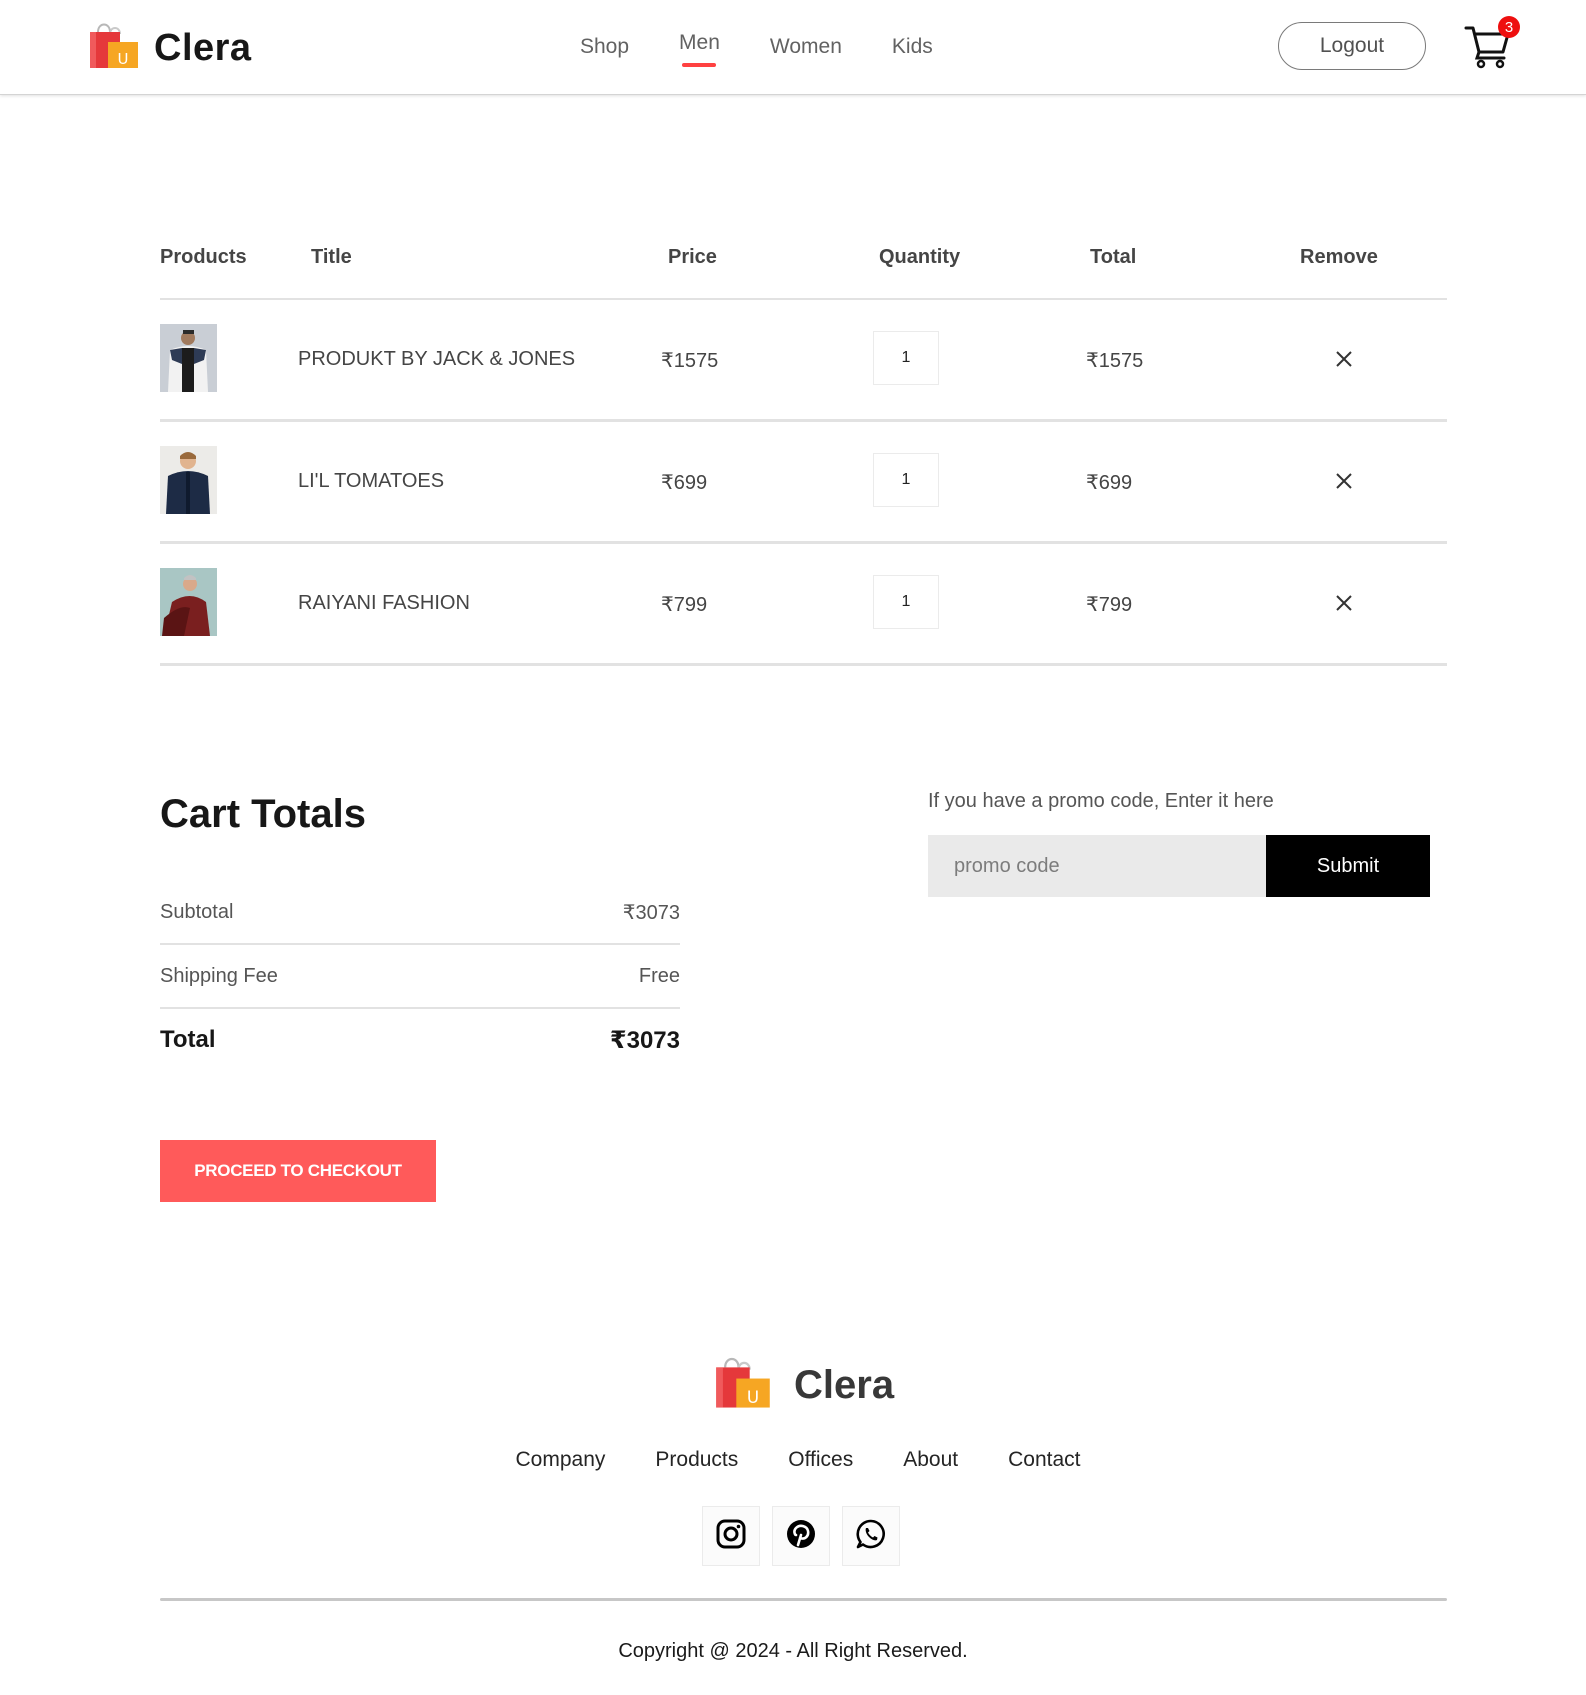  Describe the element at coordinates (420, 913) in the screenshot. I see `subtotal-row: Subtotal ₹3073` at that location.